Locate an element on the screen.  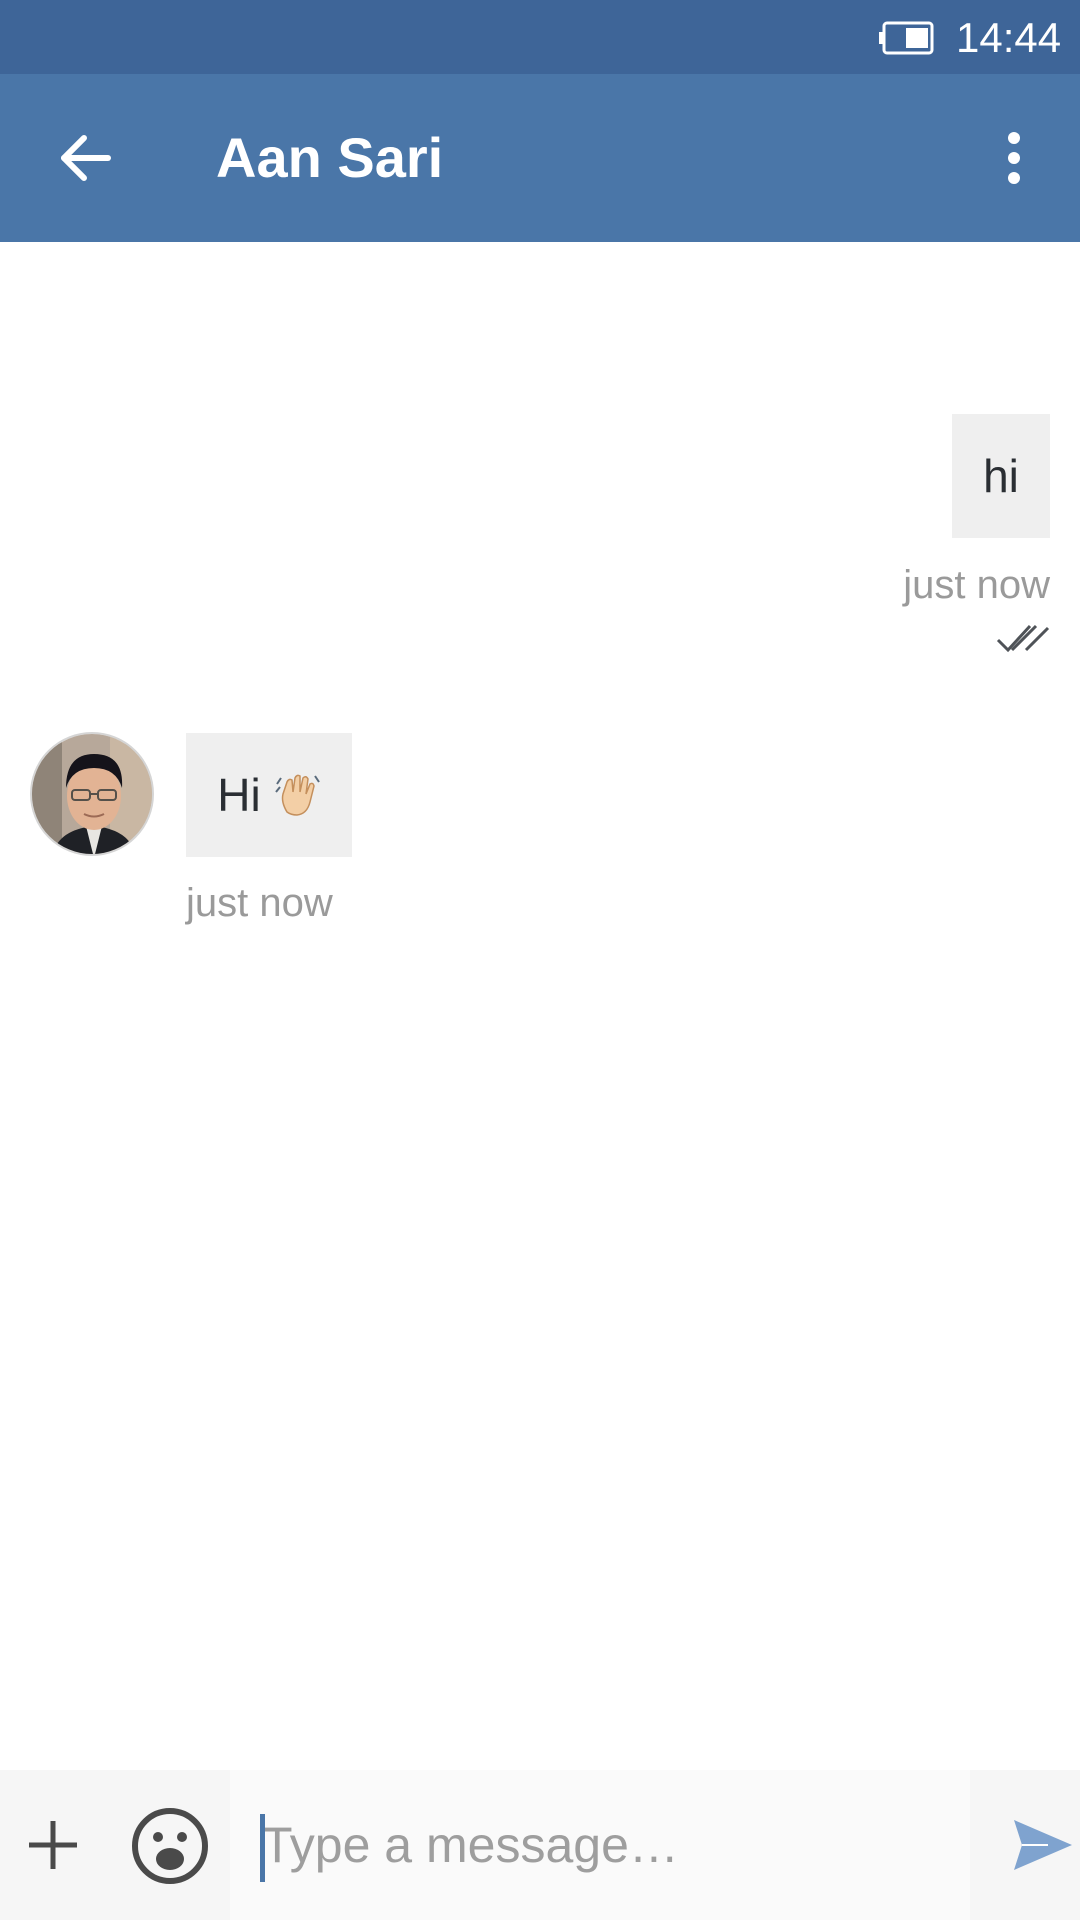
waving-hand-icon is located at coordinates (297, 795).